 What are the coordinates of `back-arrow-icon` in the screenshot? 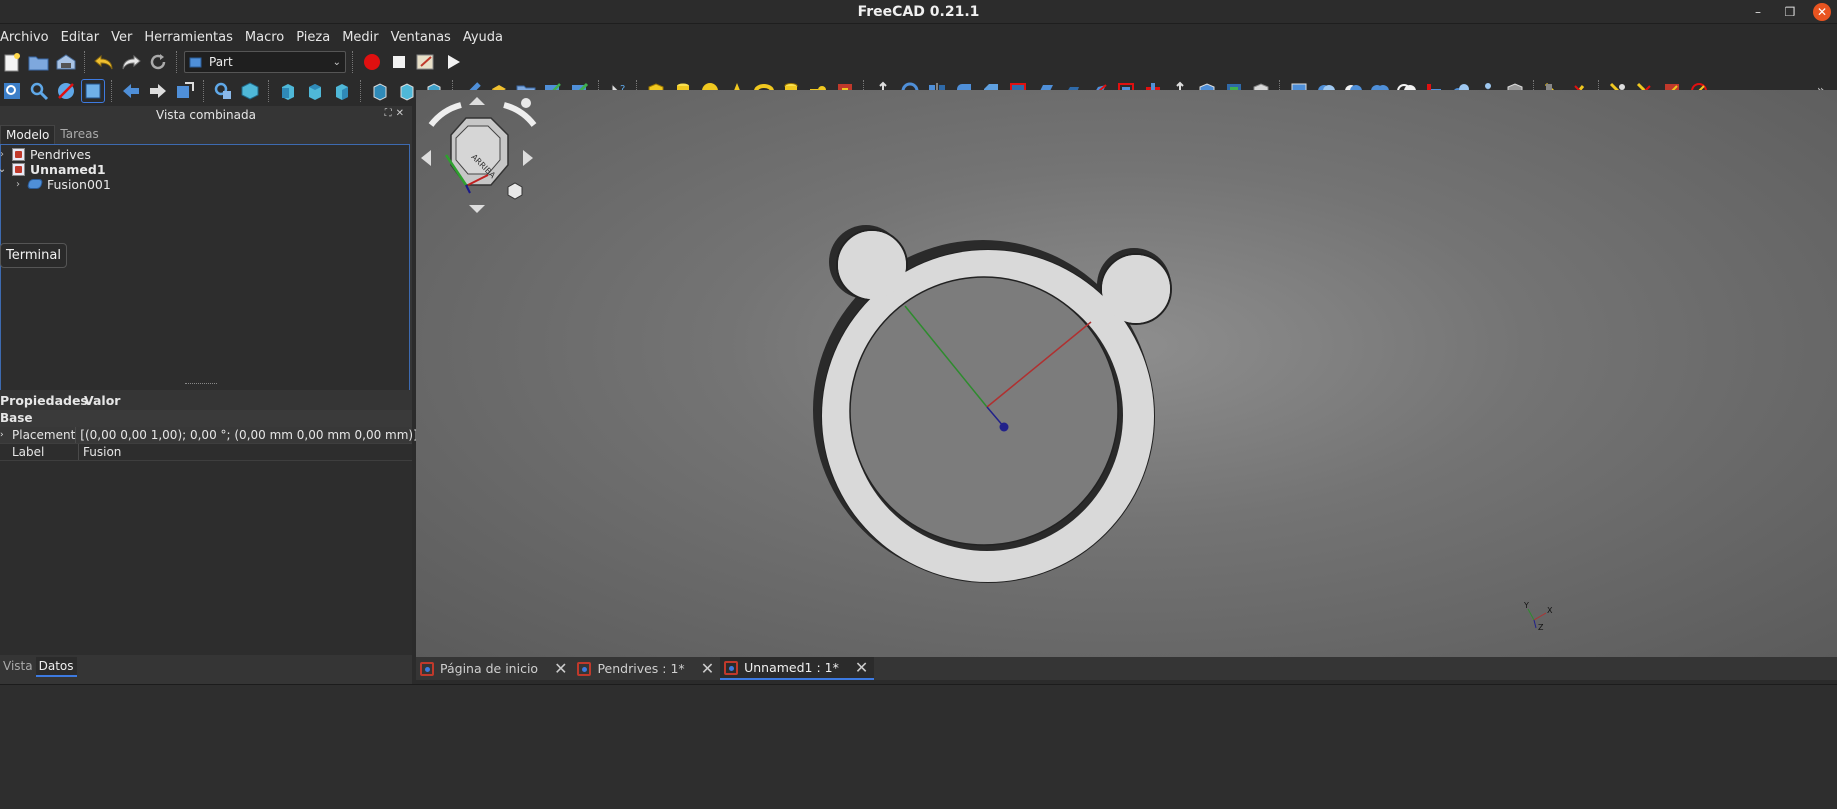 It's located at (131, 91).